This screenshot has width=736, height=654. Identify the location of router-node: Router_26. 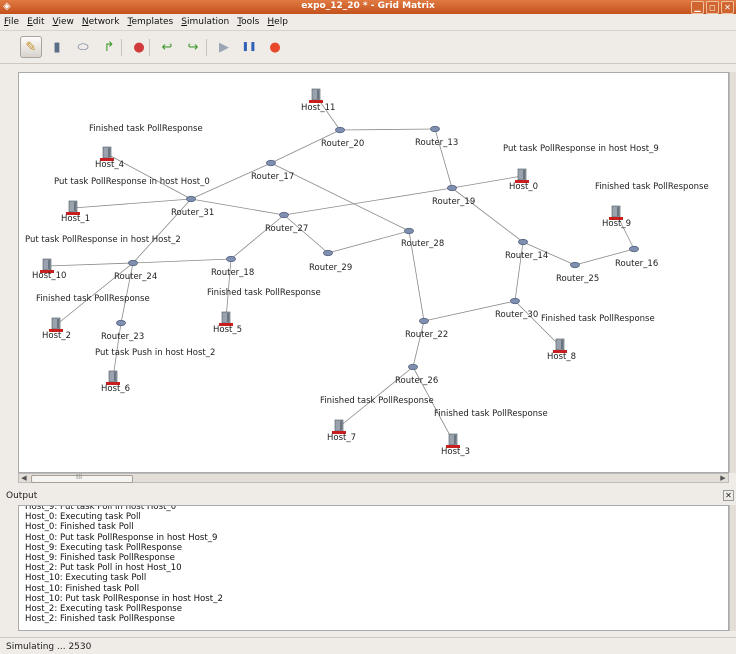
(416, 374).